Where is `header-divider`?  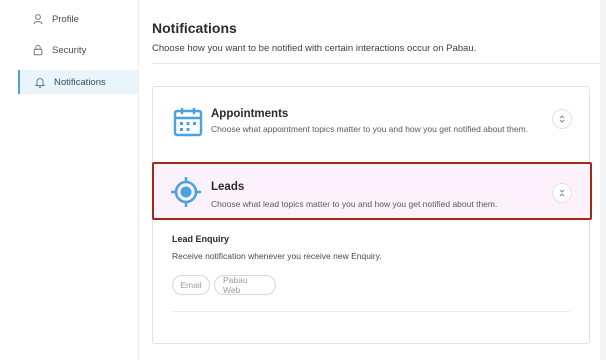
header-divider is located at coordinates (376, 63).